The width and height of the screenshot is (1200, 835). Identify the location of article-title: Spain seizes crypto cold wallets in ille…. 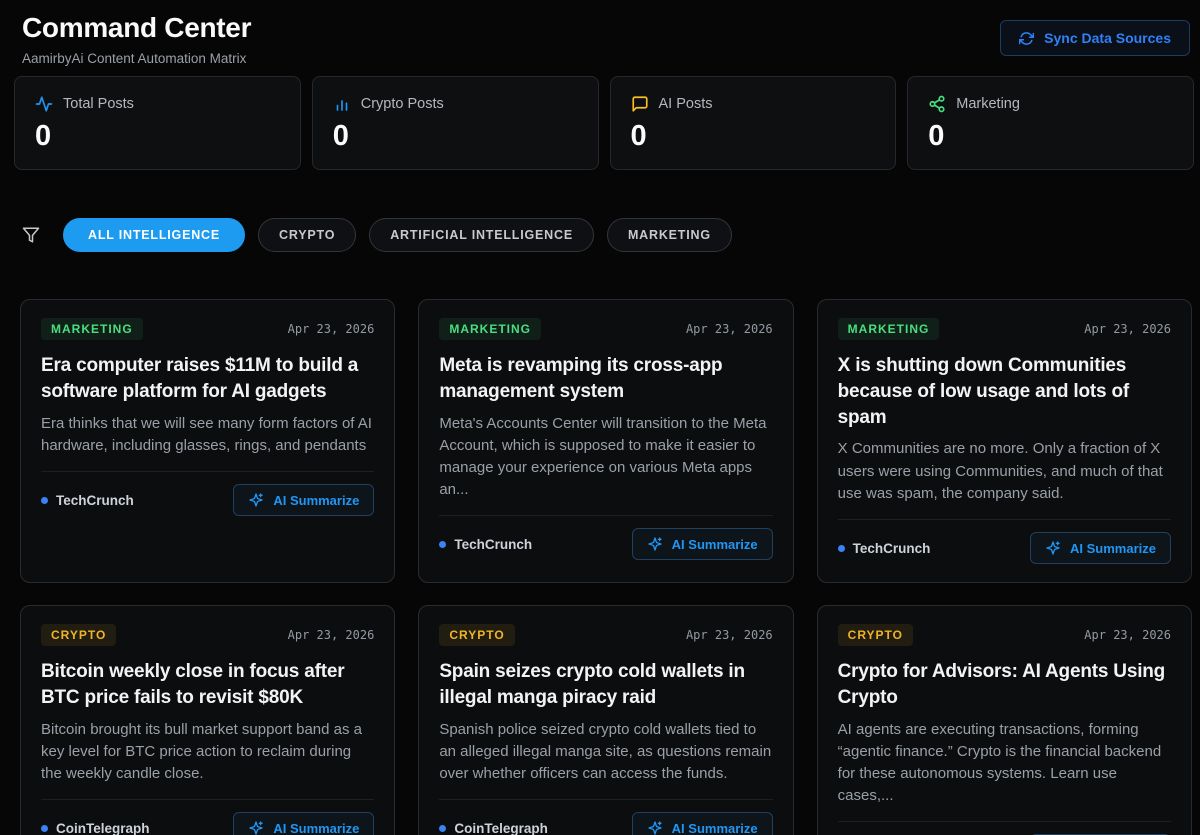
(592, 684).